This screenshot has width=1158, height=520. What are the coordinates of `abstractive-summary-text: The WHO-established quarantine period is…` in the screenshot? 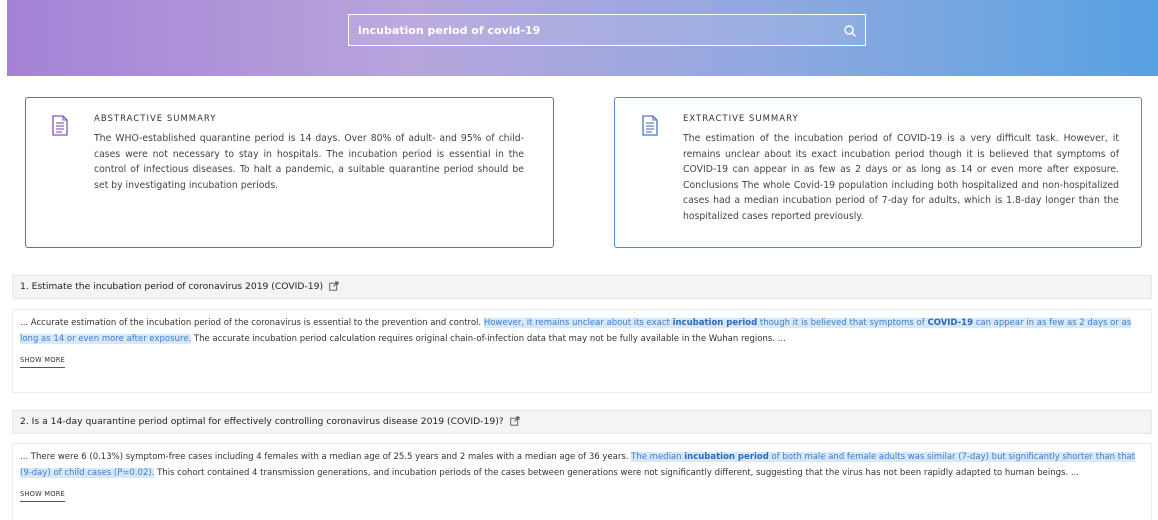 It's located at (309, 162).